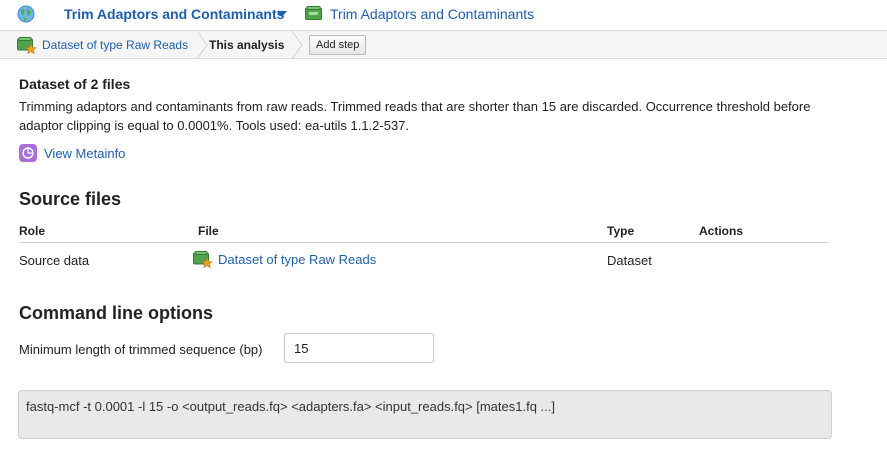  What do you see at coordinates (116, 313) in the screenshot?
I see `command-line-heading: Command line options` at bounding box center [116, 313].